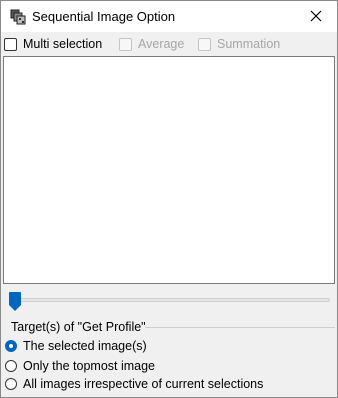 The width and height of the screenshot is (338, 398). Describe the element at coordinates (11, 346) in the screenshot. I see `target-selected-images-radio` at that location.